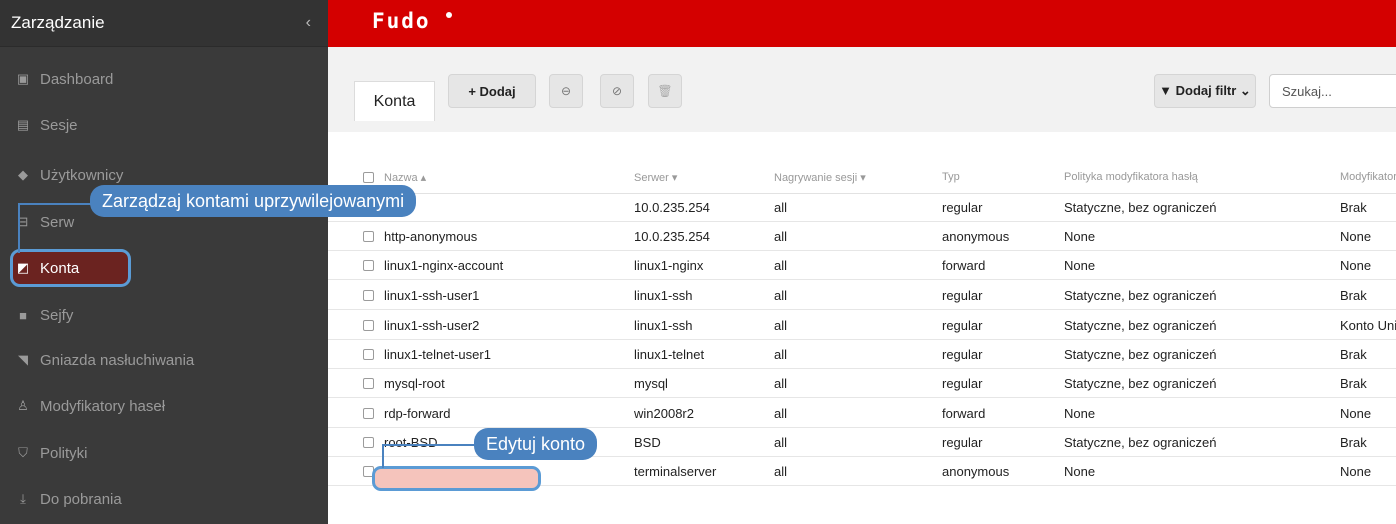  I want to click on block-icon: ⊖, so click(566, 91).